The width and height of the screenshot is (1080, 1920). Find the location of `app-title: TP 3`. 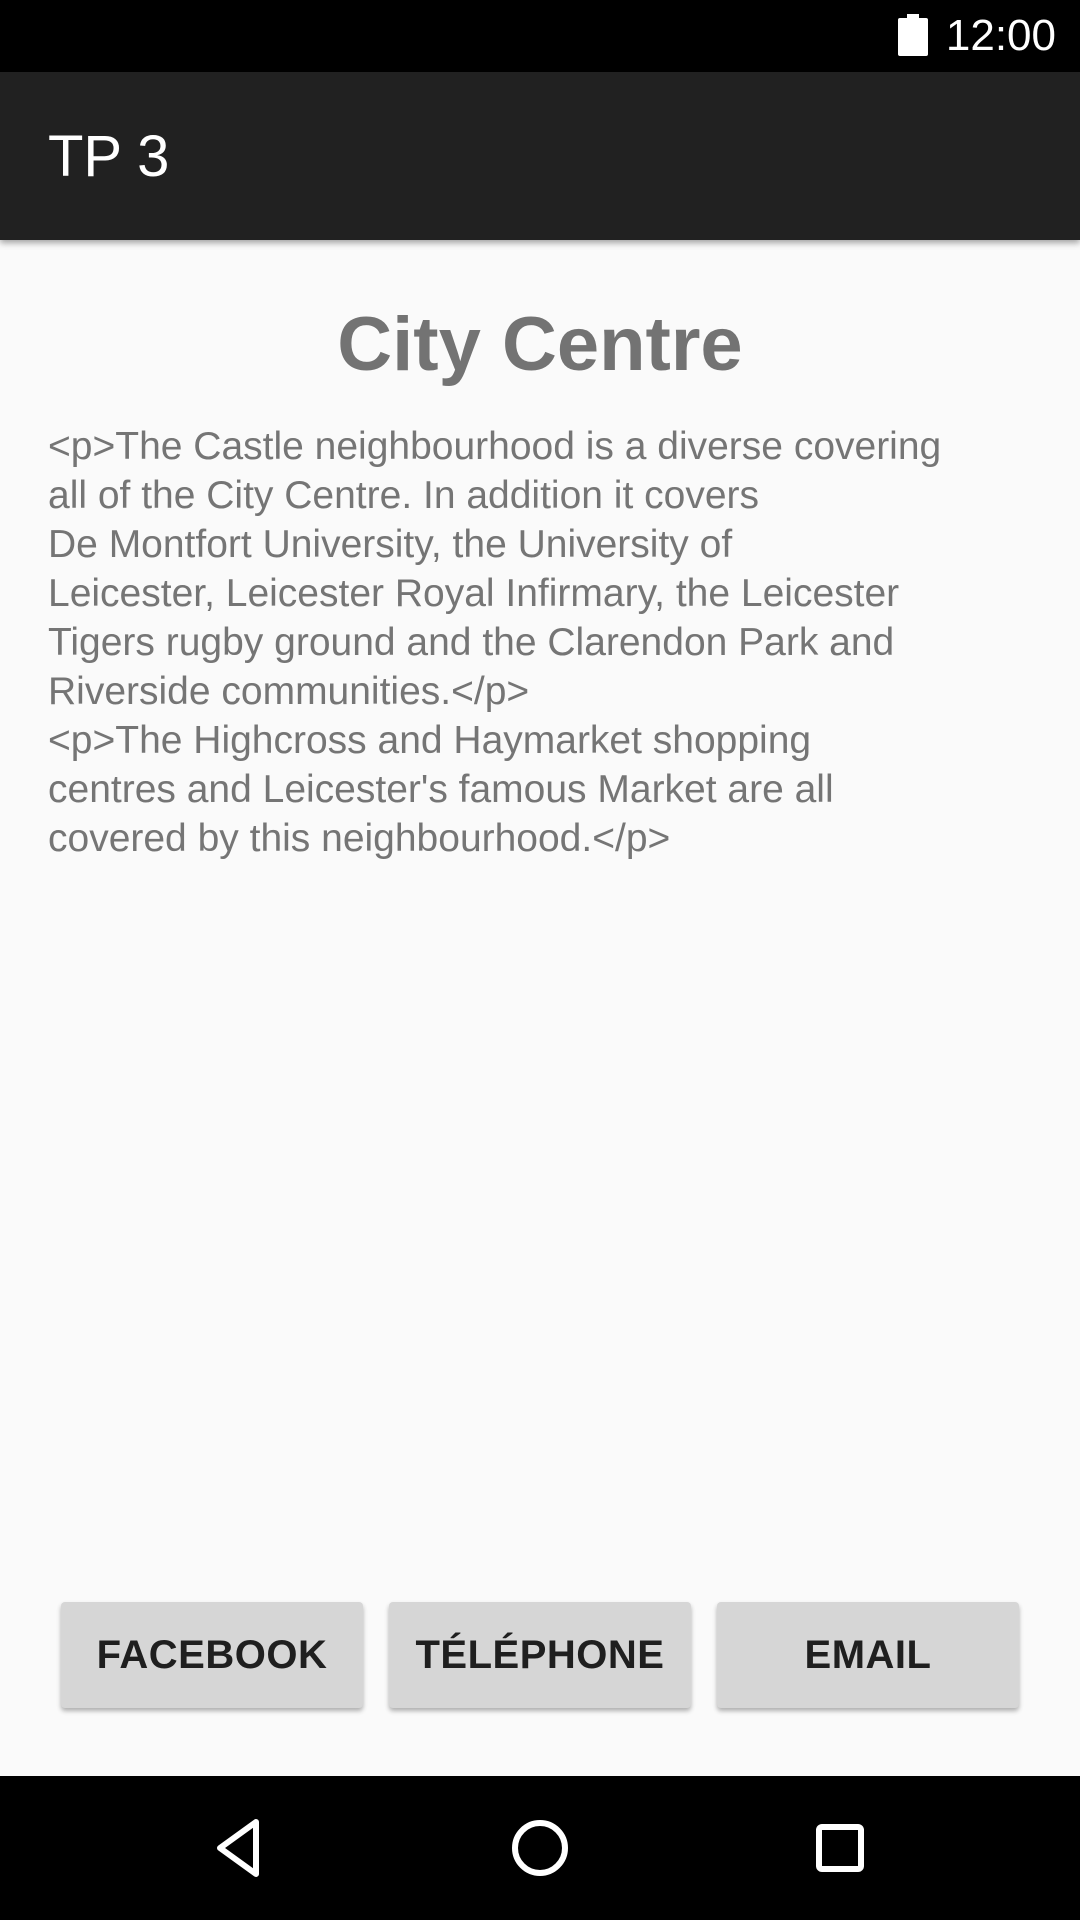

app-title: TP 3 is located at coordinates (109, 156).